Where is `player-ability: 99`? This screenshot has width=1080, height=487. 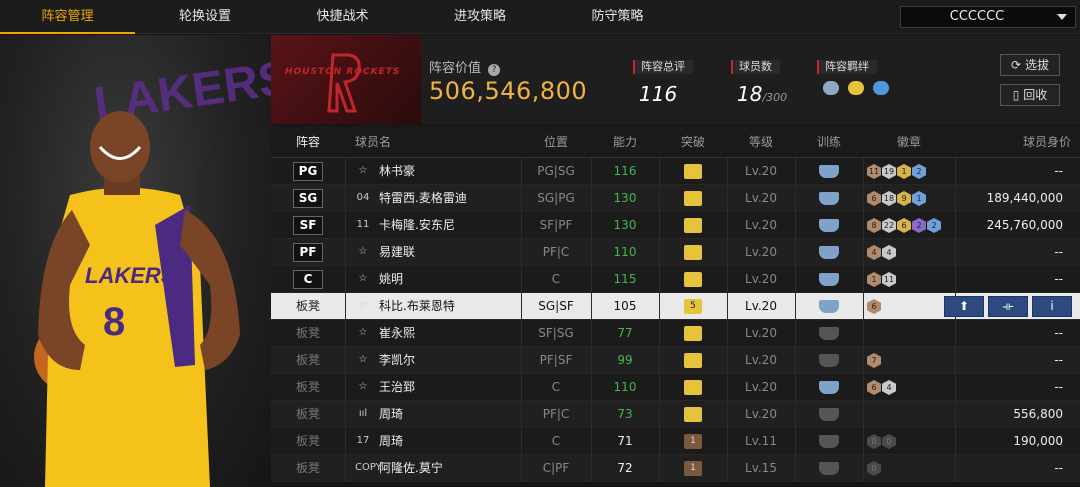
player-ability: 99 is located at coordinates (625, 360).